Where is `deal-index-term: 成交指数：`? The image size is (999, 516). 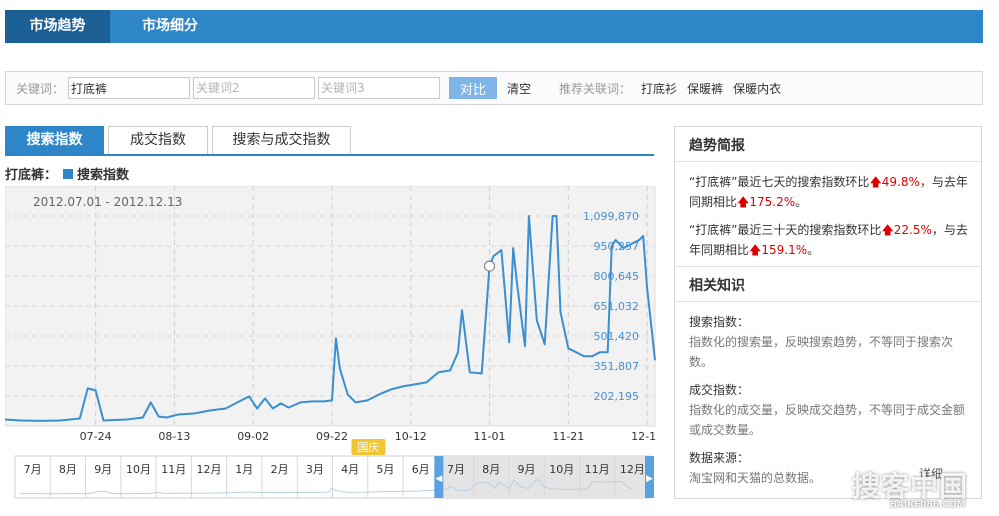 deal-index-term: 成交指数： is located at coordinates (719, 390).